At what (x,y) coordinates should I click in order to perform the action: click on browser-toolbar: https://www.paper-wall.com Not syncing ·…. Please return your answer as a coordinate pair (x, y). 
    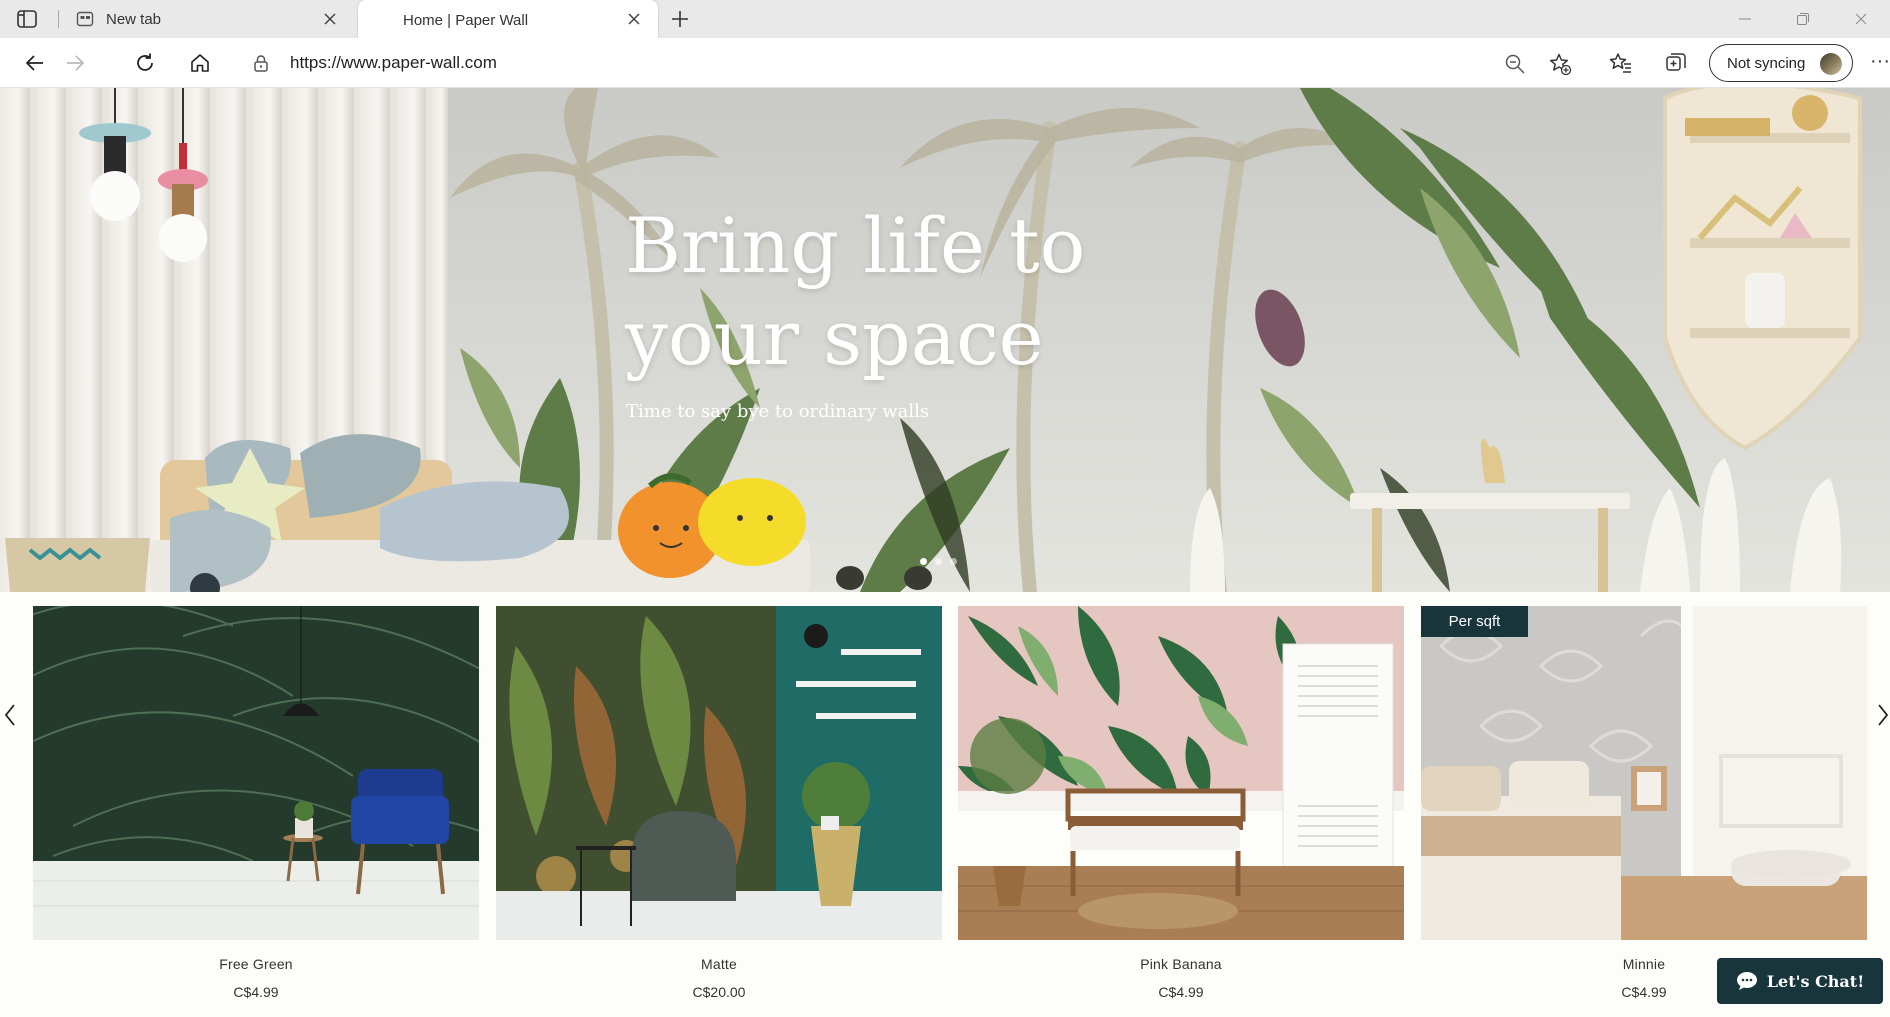
    Looking at the image, I should click on (945, 63).